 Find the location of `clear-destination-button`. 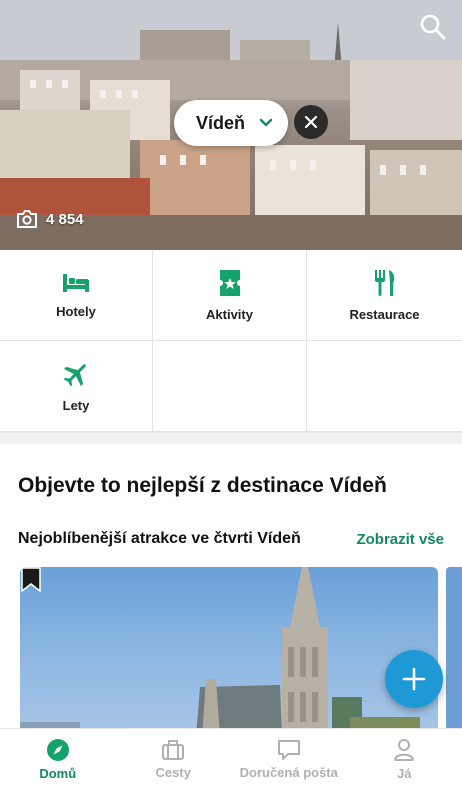

clear-destination-button is located at coordinates (311, 122).